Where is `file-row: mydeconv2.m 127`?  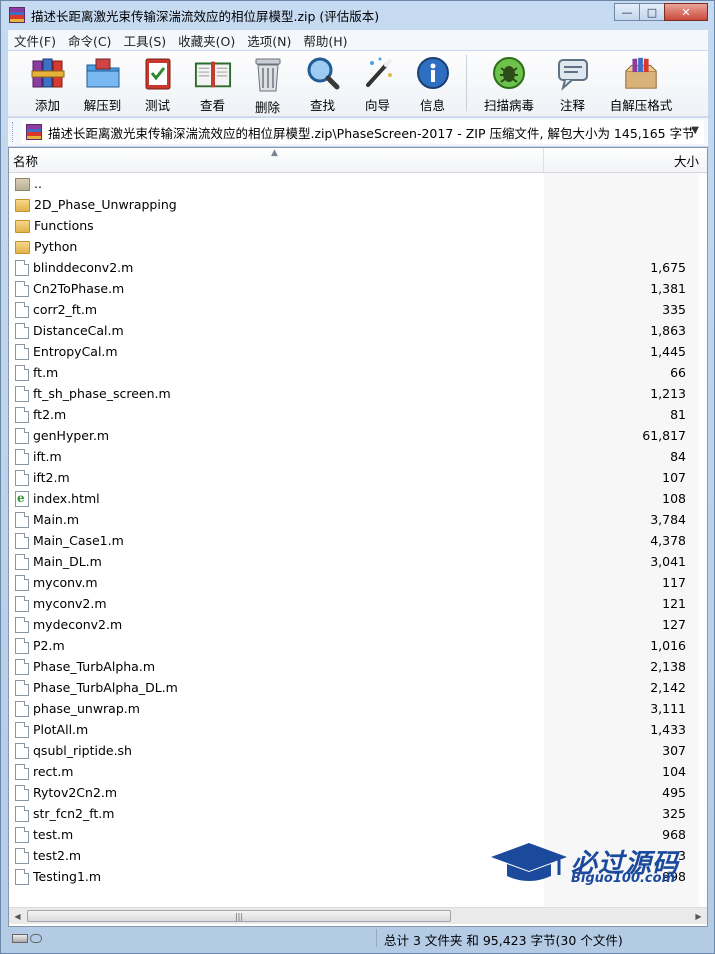
file-row: mydeconv2.m 127 is located at coordinates (358, 624).